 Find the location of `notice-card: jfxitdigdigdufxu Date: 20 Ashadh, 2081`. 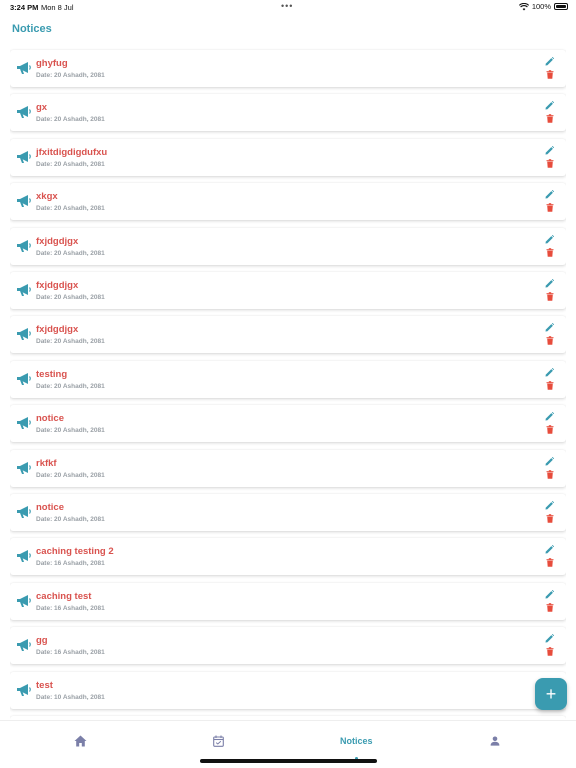

notice-card: jfxitdigdigdufxu Date: 20 Ashadh, 2081 is located at coordinates (288, 157).